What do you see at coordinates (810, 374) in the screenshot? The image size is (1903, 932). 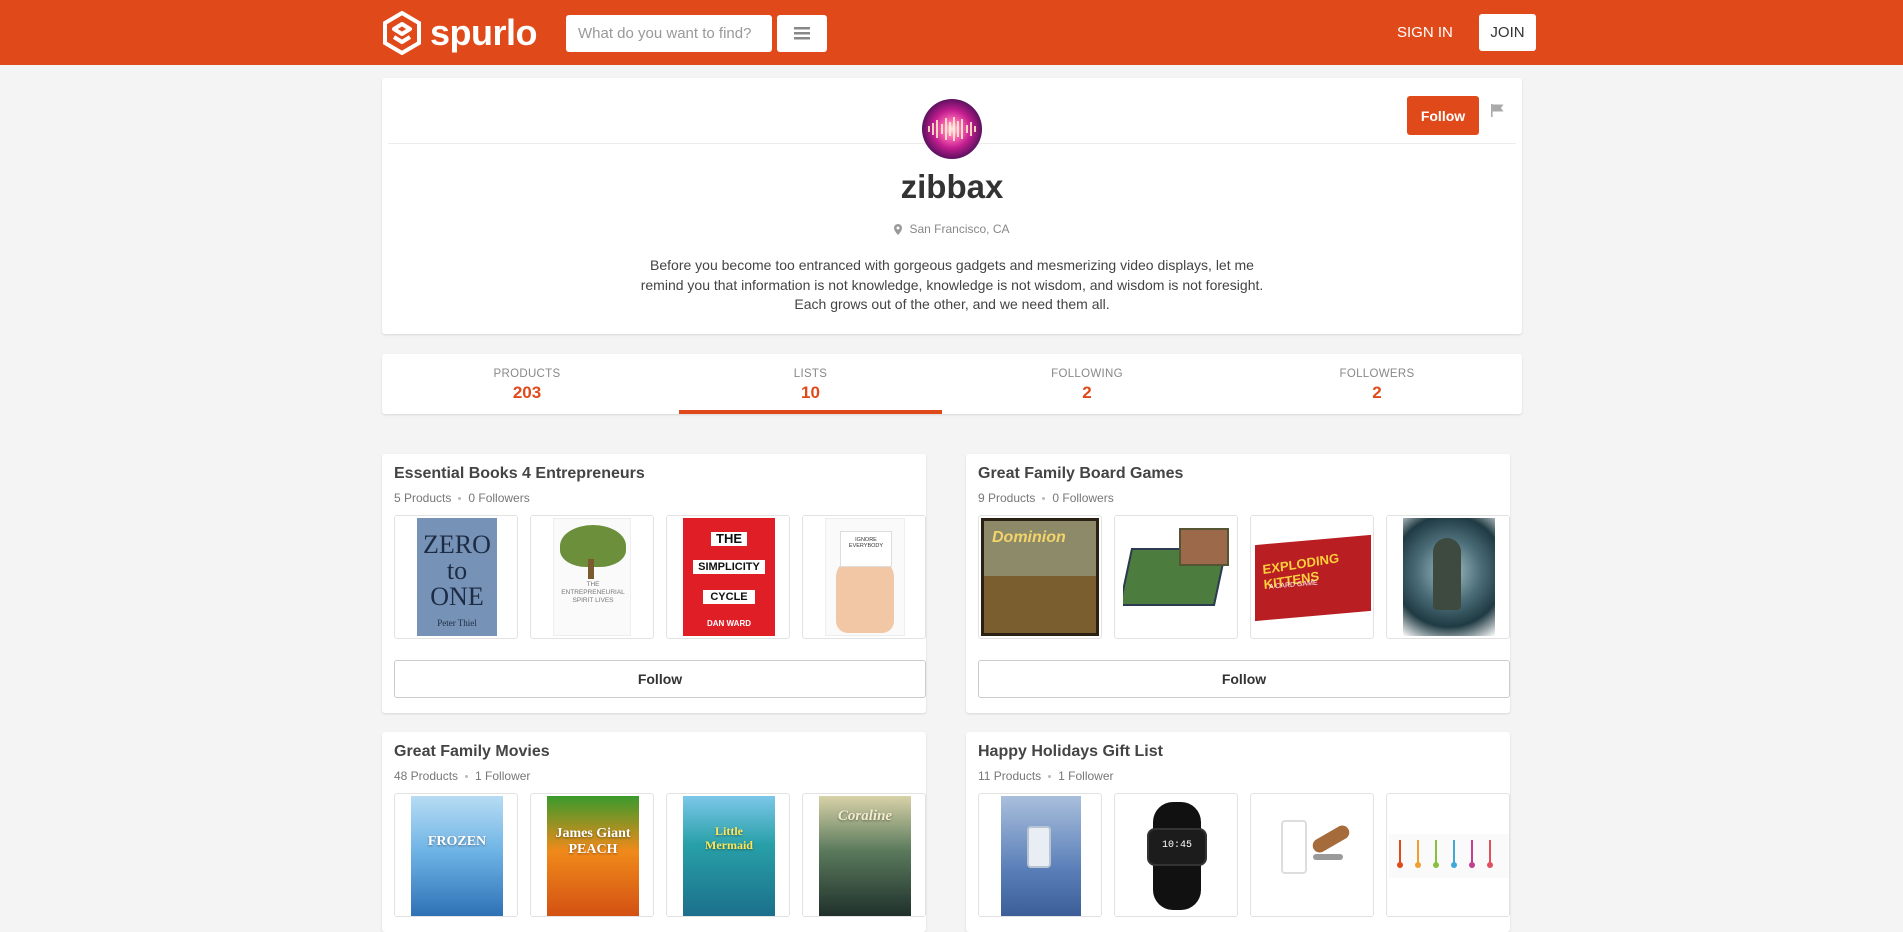 I see `stat-label: LISTS` at bounding box center [810, 374].